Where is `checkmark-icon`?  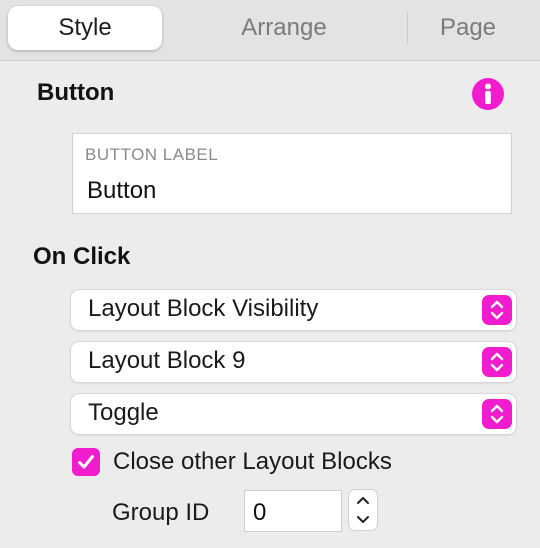 checkmark-icon is located at coordinates (86, 462).